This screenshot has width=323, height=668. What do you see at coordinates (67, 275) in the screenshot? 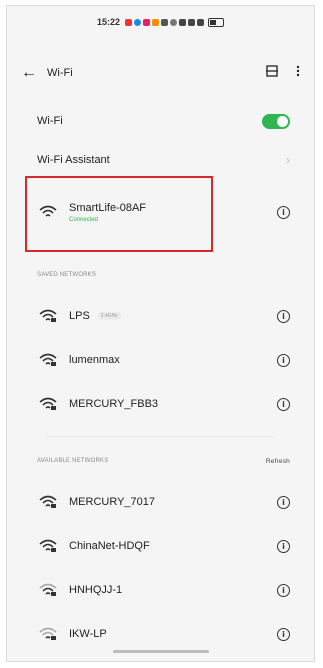
I see `section-title: SAVED NETWORKS` at bounding box center [67, 275].